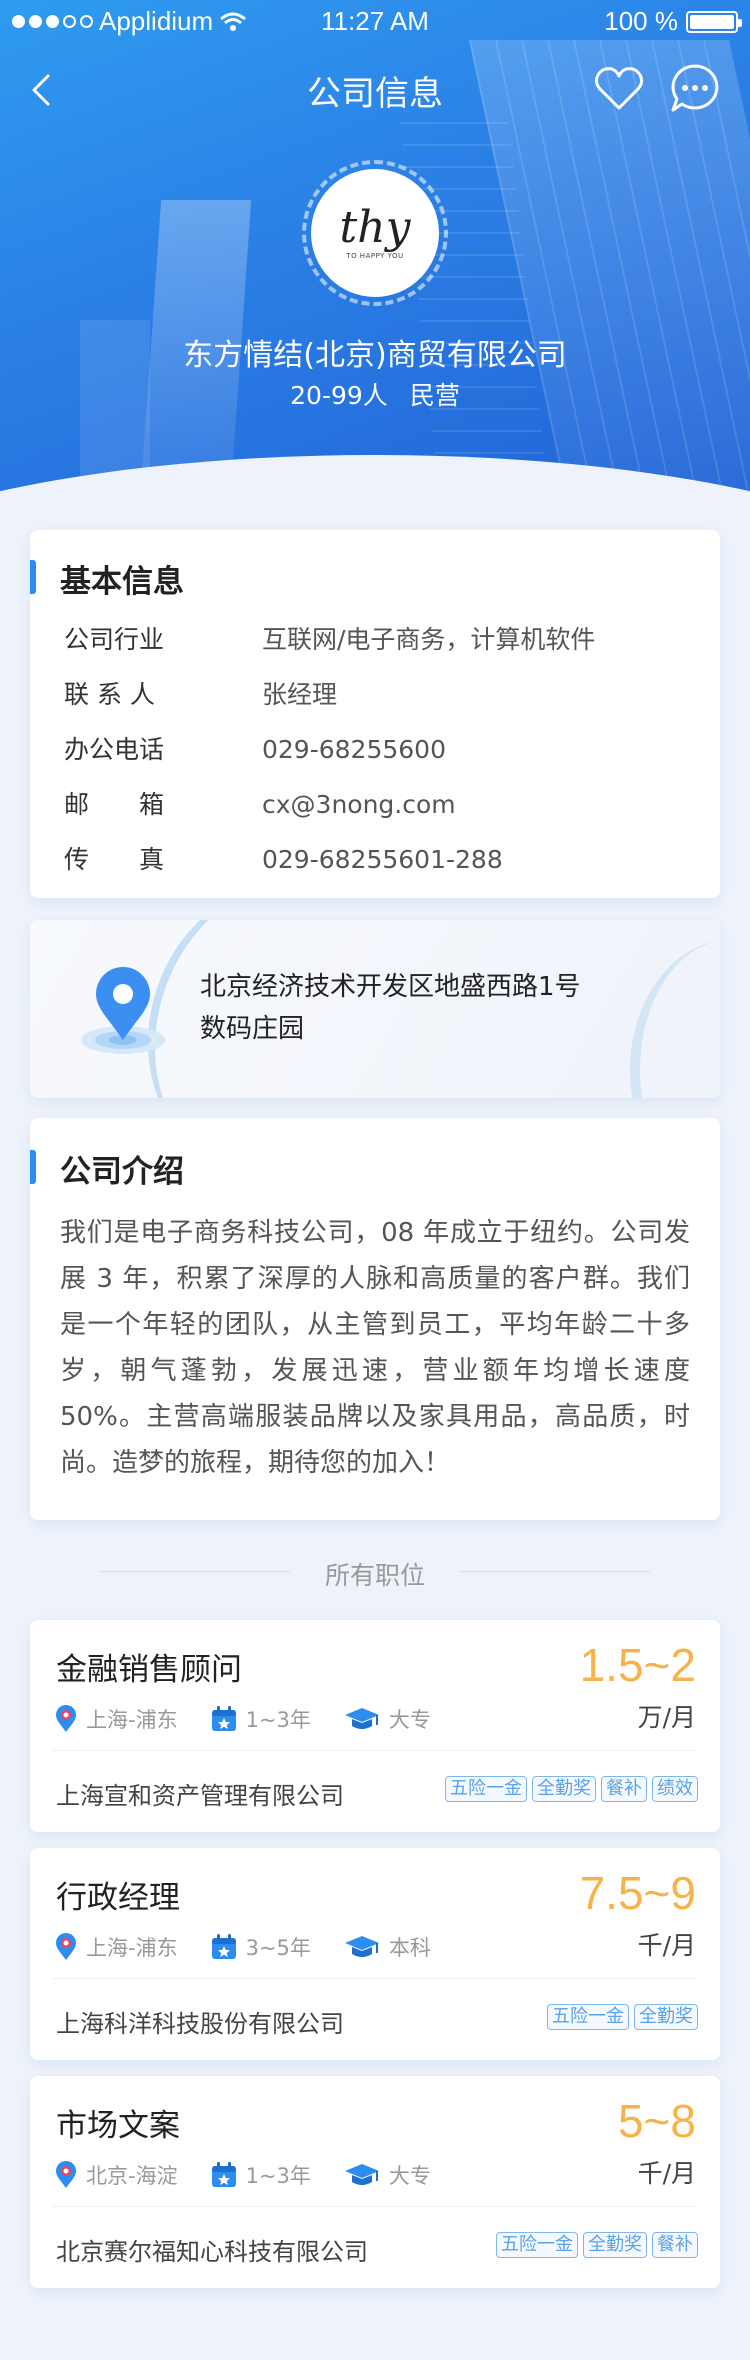 The height and width of the screenshot is (2360, 750). I want to click on company-logo: thy TO HAPPY YOU, so click(375, 233).